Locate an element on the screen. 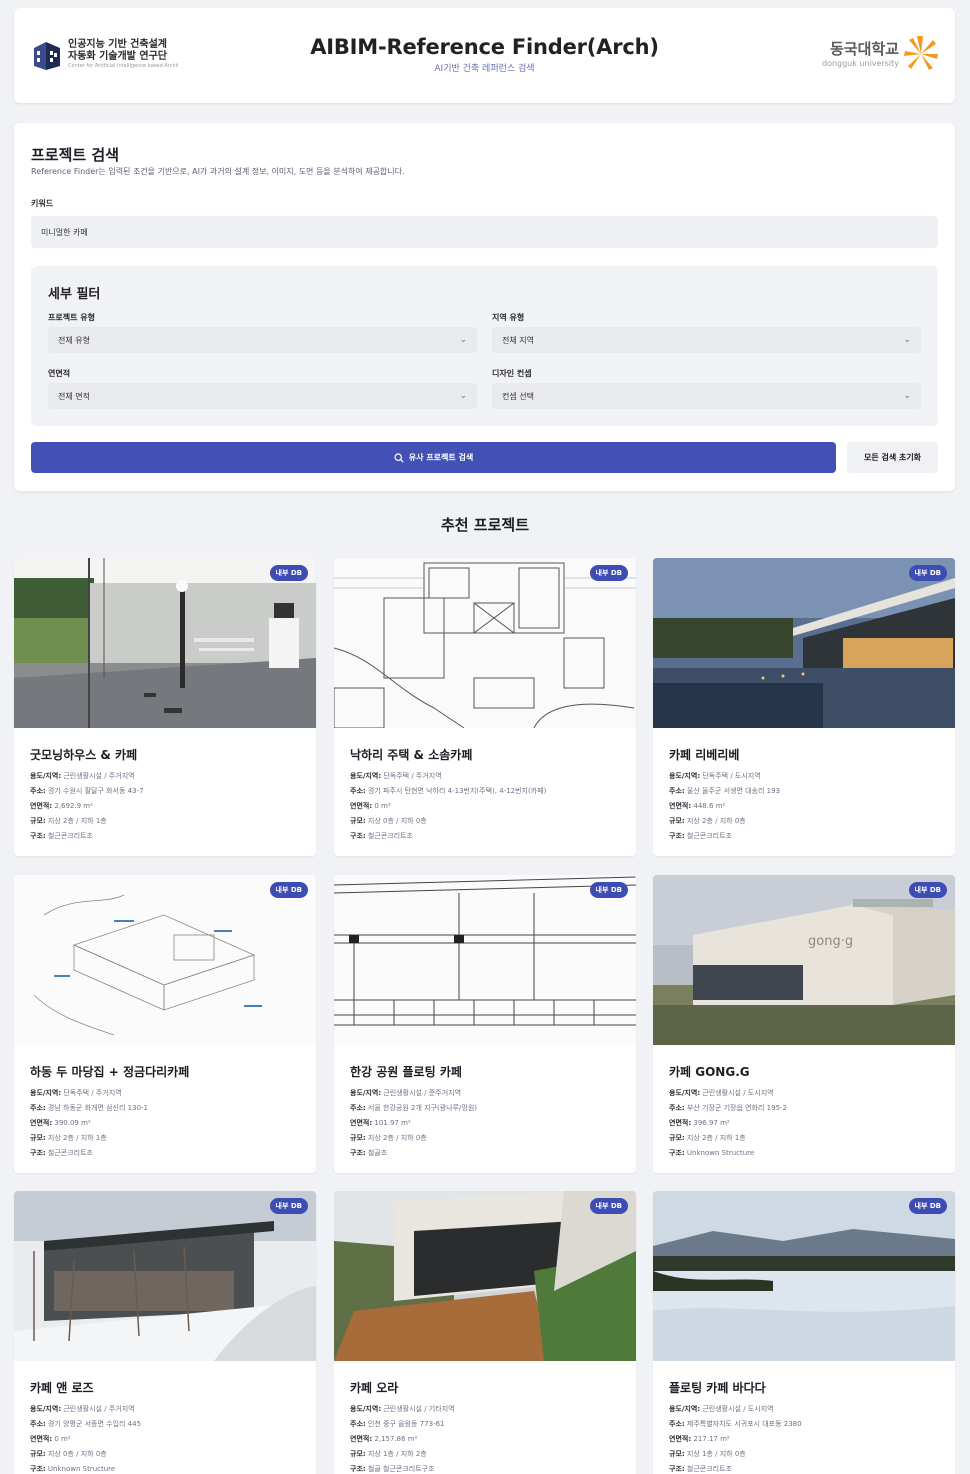 Image resolution: width=970 pixels, height=1474 pixels. project-title: 한강 공원 플로팅 카페 is located at coordinates (406, 1072).